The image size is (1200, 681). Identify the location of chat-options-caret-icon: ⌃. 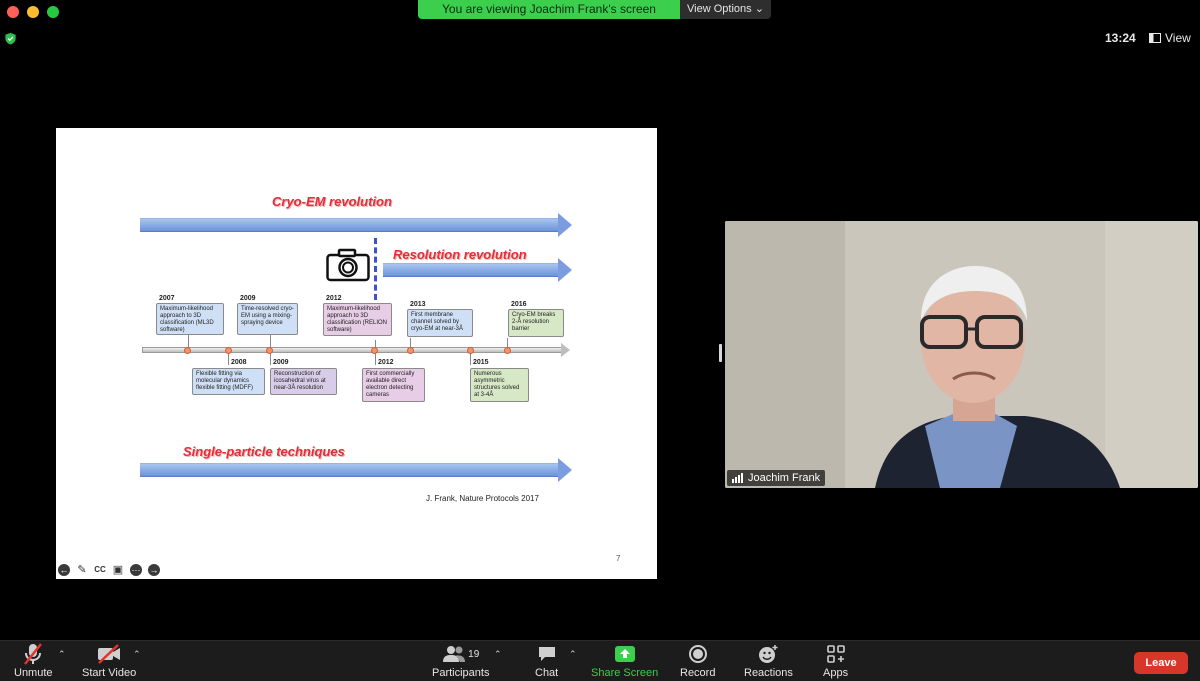
(573, 654).